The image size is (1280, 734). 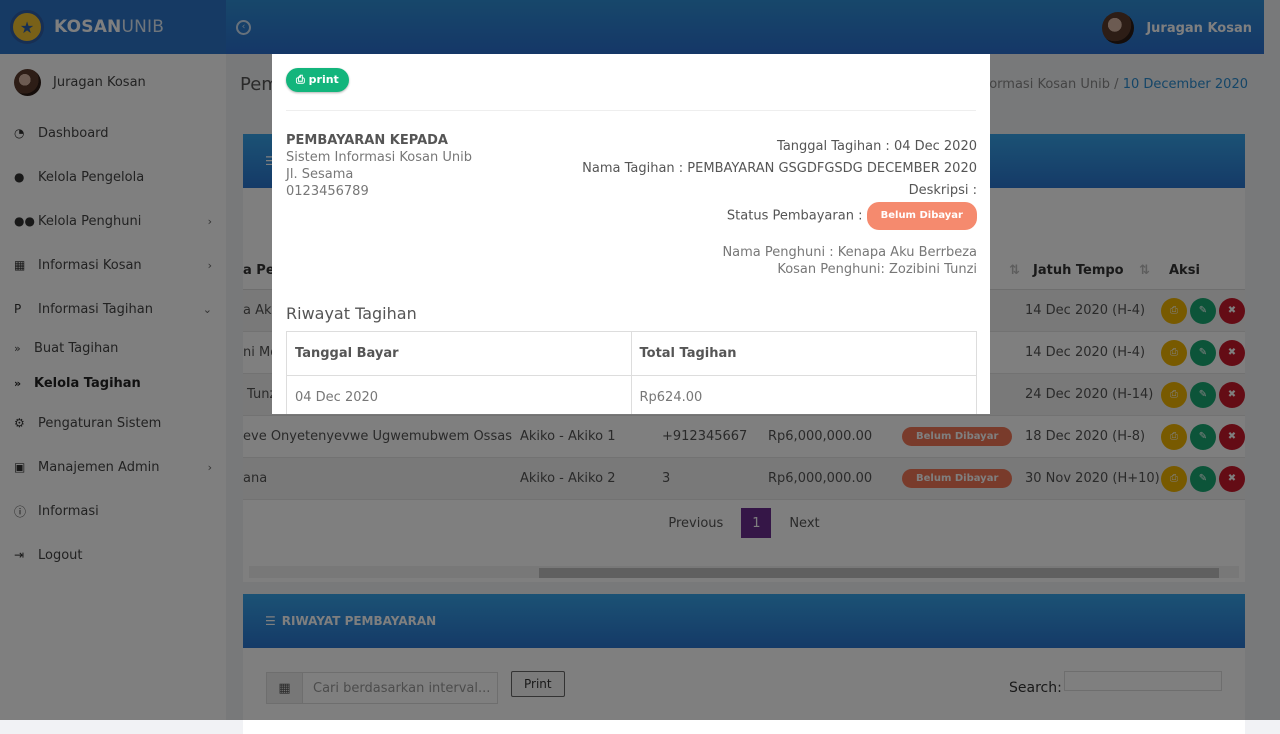 I want to click on status-badge: Belum Dibayar, so click(x=921, y=216).